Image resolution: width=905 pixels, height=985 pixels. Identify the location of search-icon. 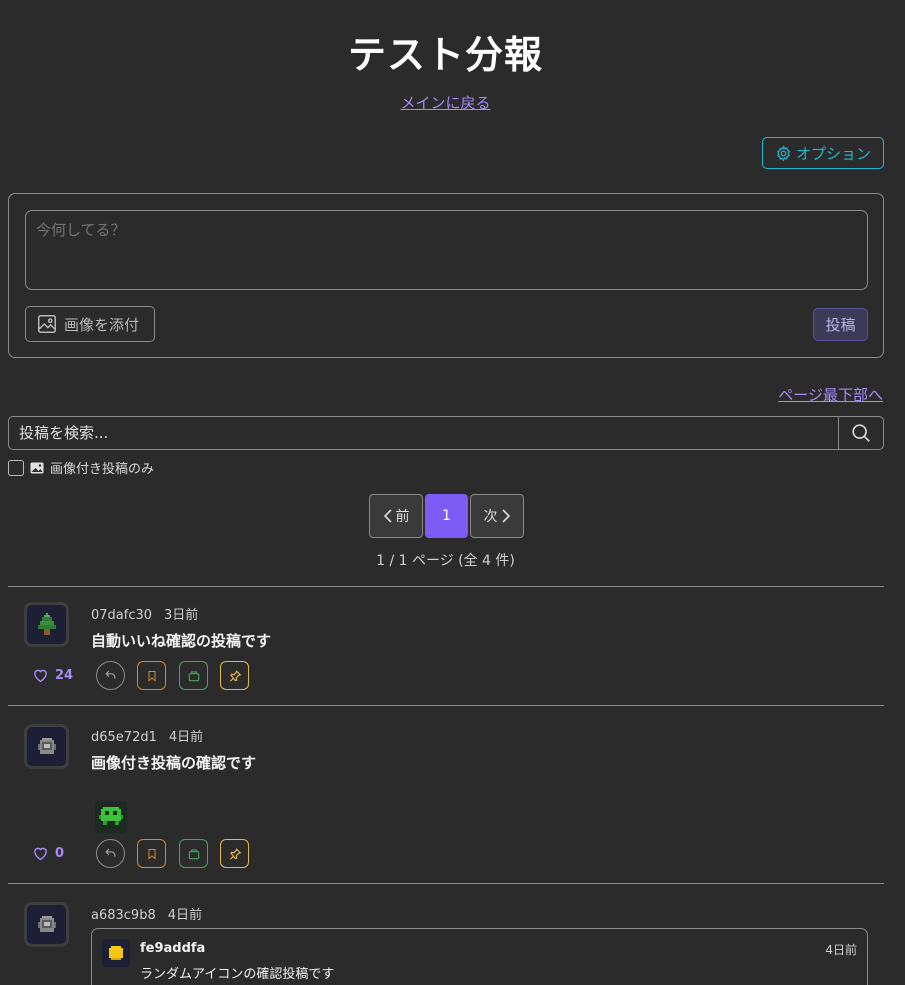
(861, 433).